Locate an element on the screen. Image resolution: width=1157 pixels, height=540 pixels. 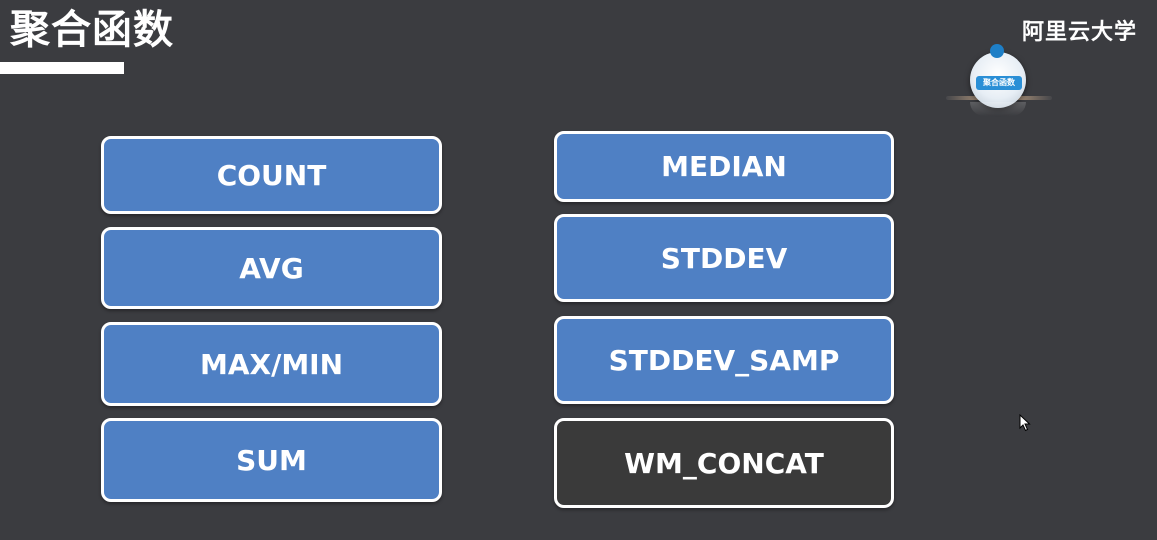
function-box-wm-concat: WM_CONCAT is located at coordinates (724, 463).